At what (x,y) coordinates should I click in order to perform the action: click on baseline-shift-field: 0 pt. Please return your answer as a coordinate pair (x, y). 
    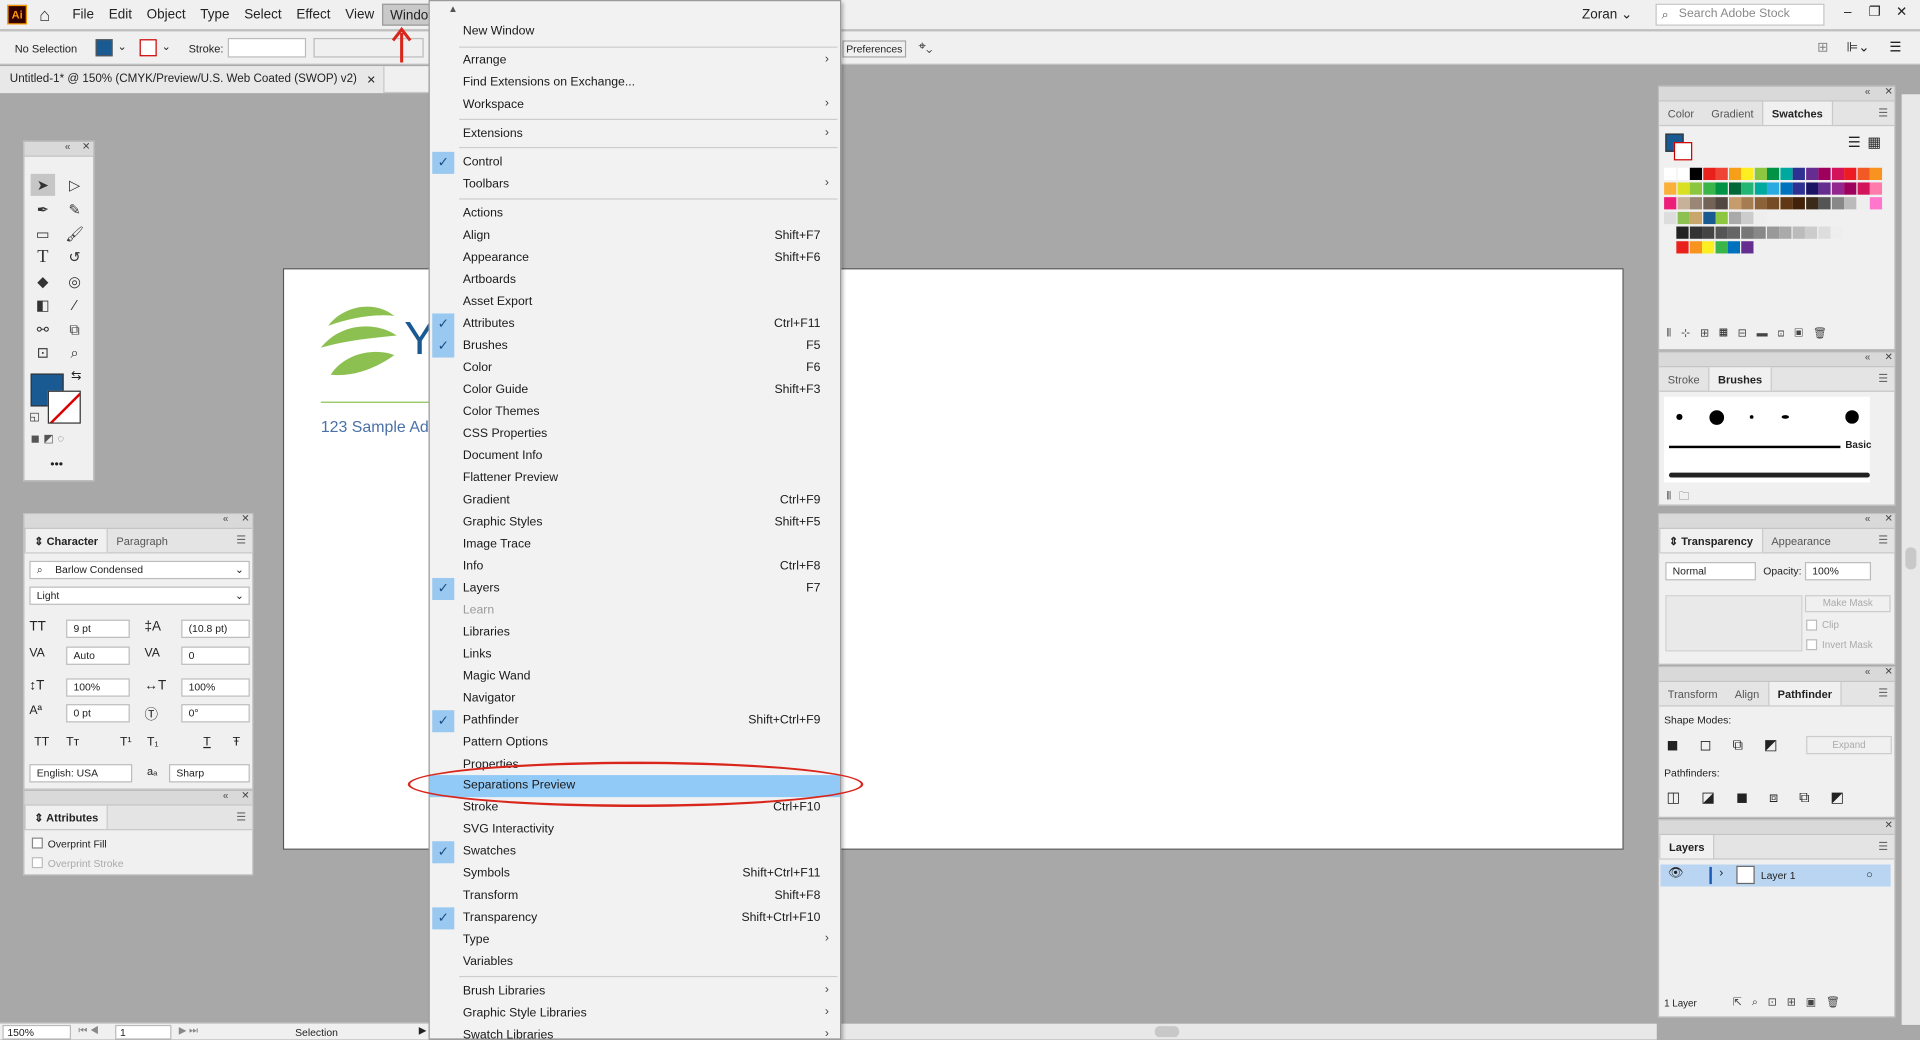
    Looking at the image, I should click on (98, 713).